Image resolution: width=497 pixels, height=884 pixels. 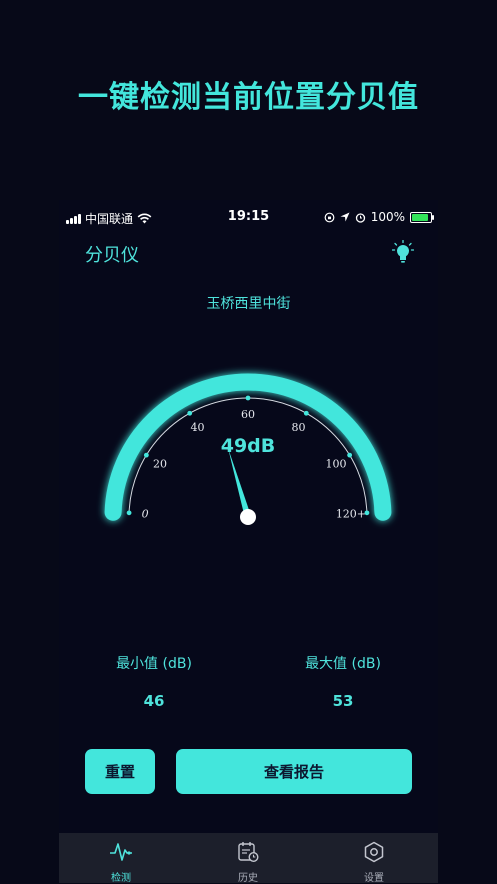 What do you see at coordinates (343, 664) in the screenshot?
I see `max-label: 最大值 (dB)` at bounding box center [343, 664].